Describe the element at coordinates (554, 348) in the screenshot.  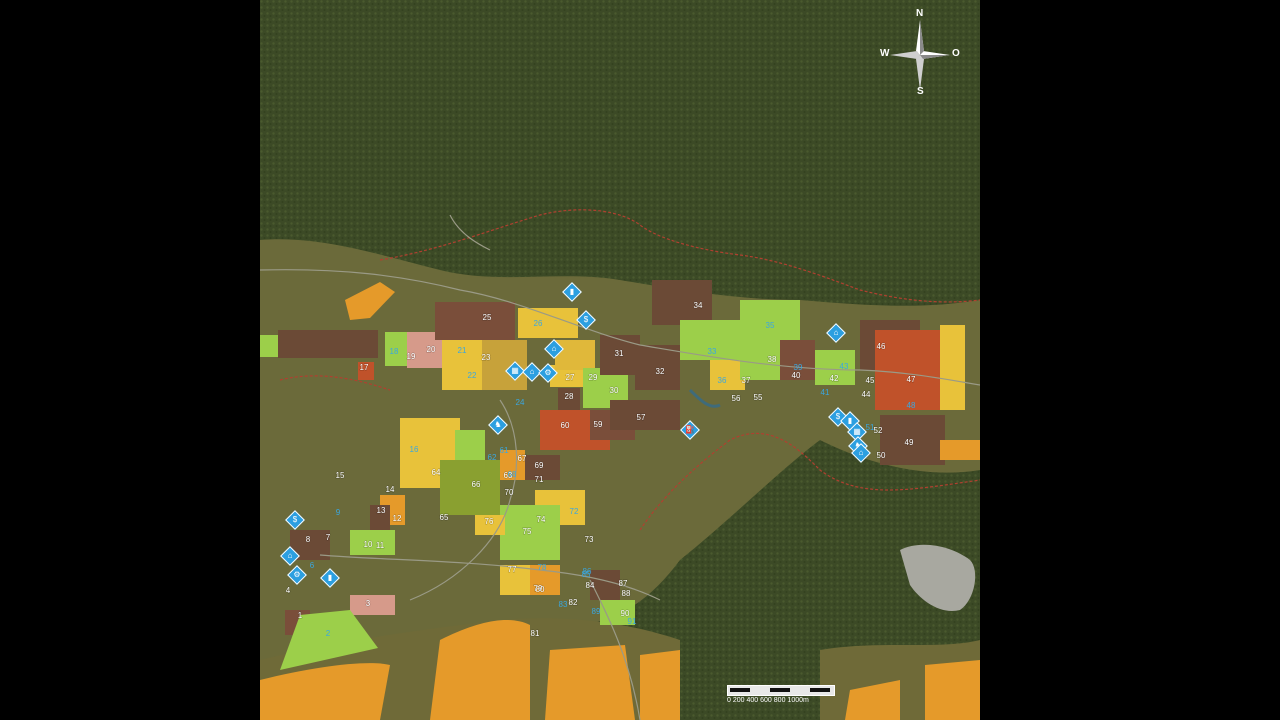
I see `shop-glyph: ⌂` at that location.